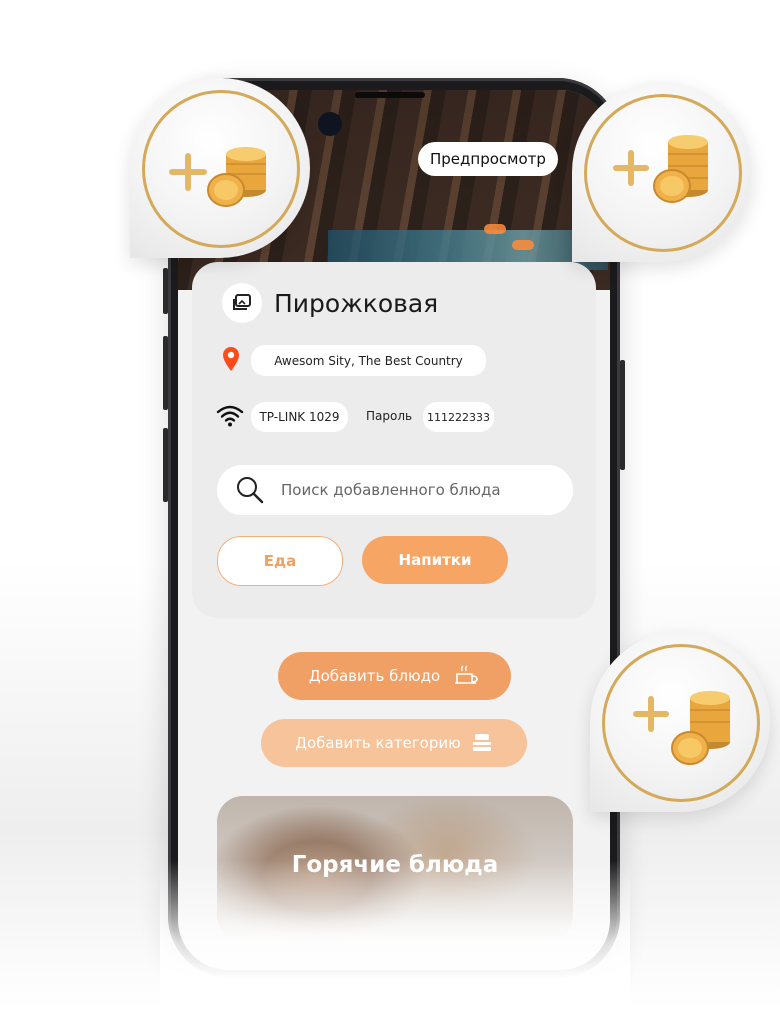  I want to click on password-field: 111222333, so click(458, 417).